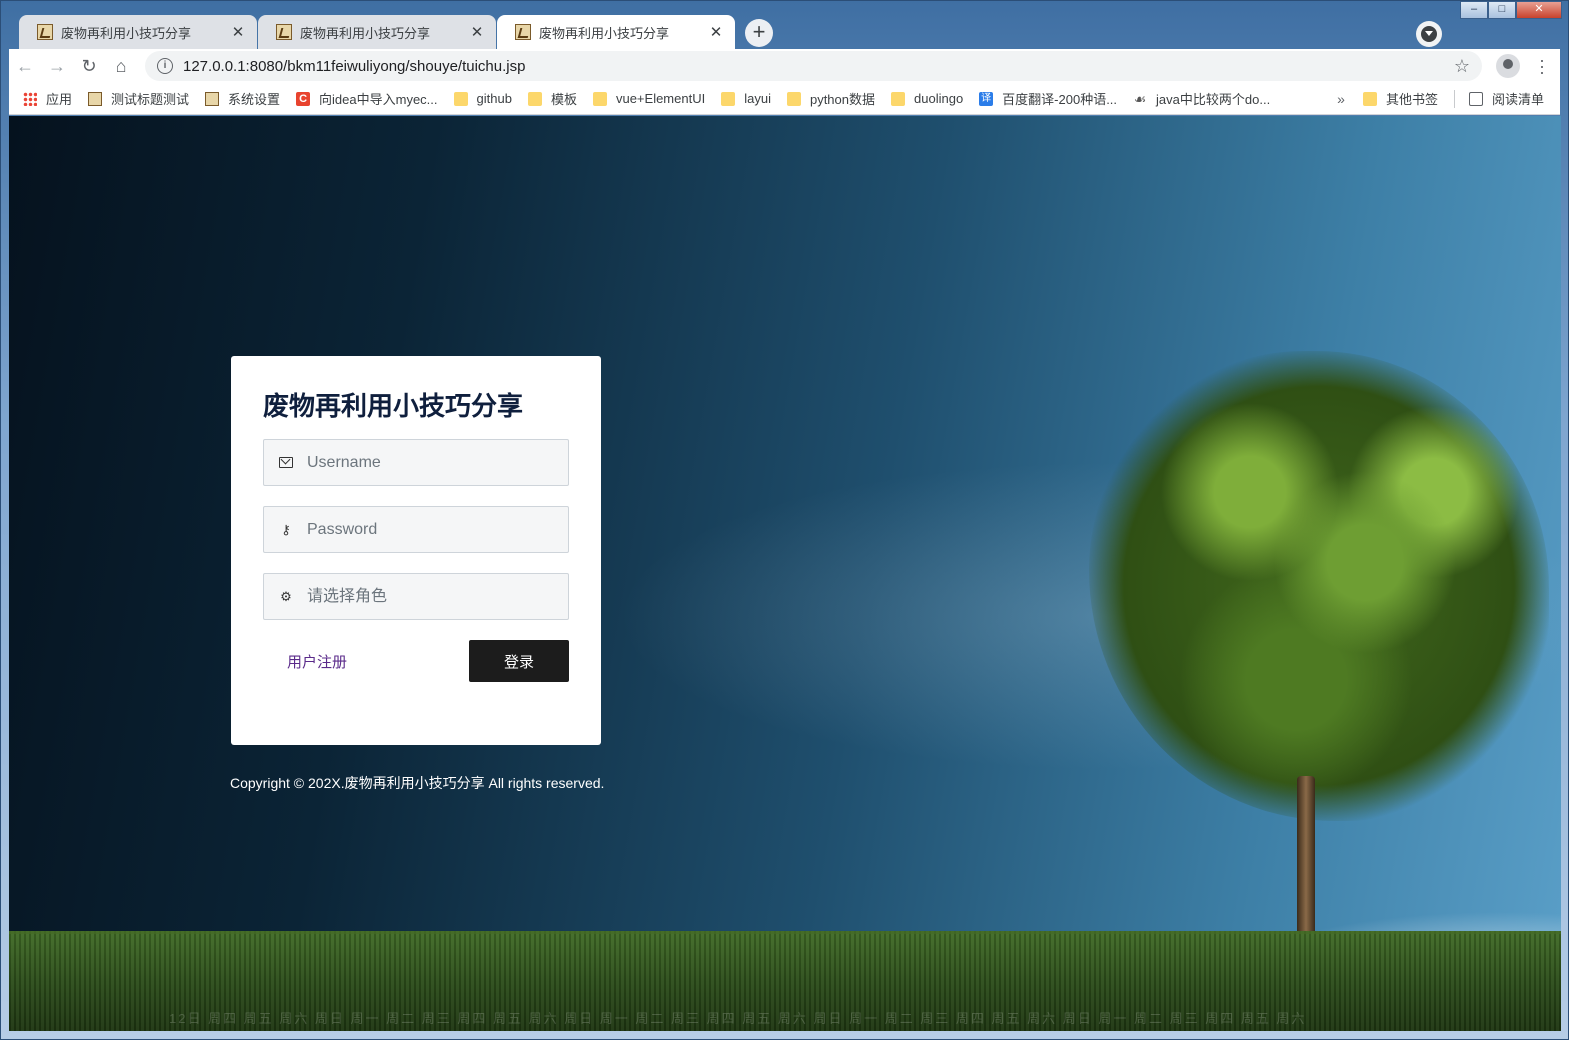  I want to click on bookmark-folder: github, so click(482, 98).